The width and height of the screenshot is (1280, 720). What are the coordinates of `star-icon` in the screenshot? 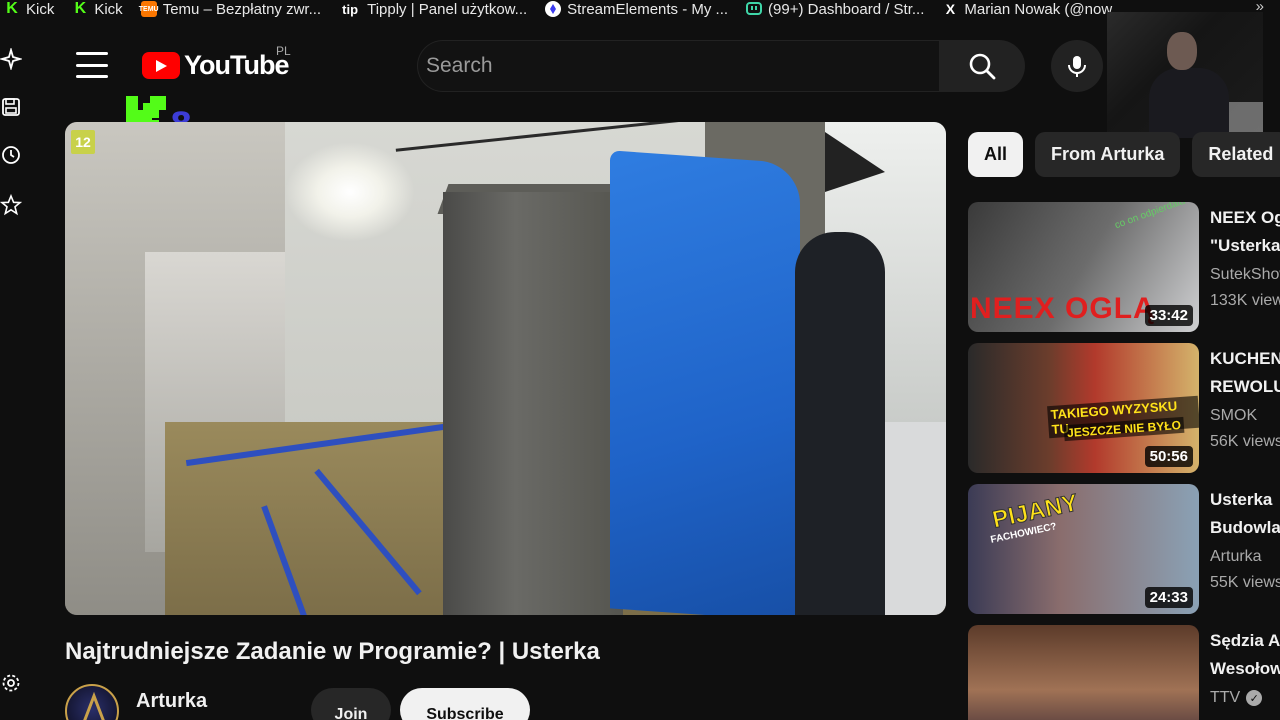 It's located at (11, 204).